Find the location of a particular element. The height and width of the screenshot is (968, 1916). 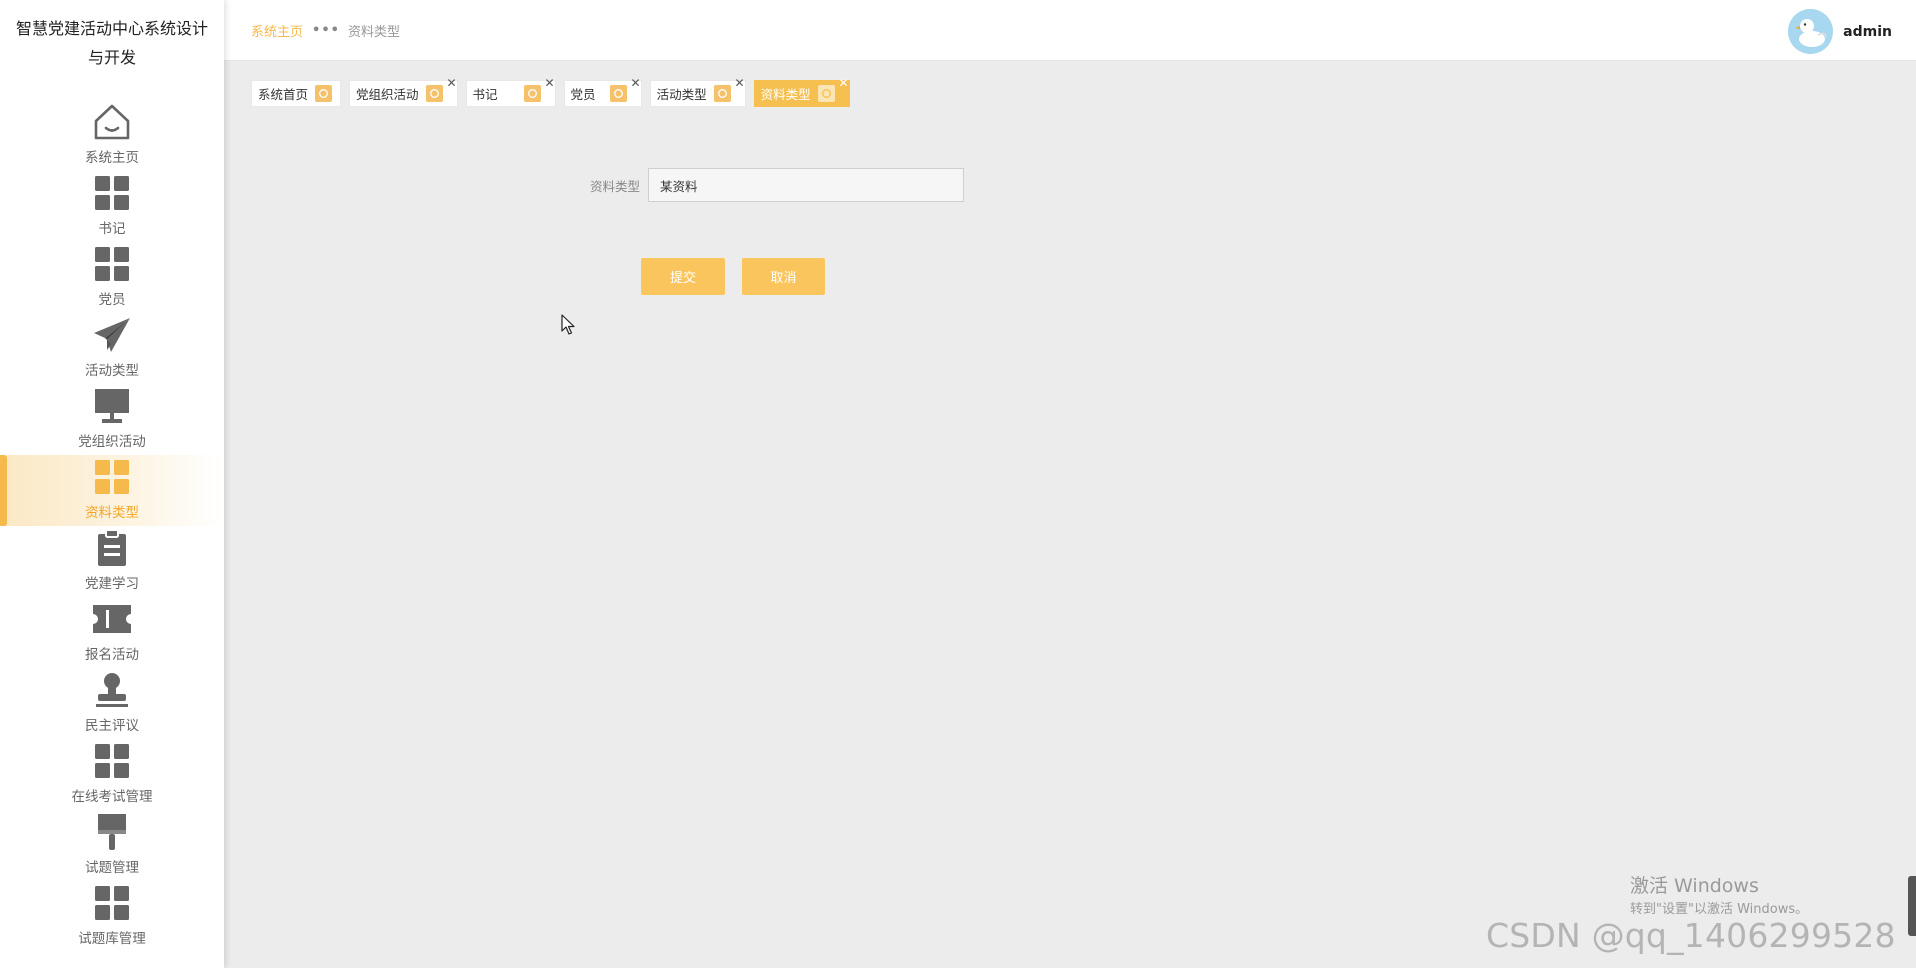

sidebar-item-label: 民主评议 is located at coordinates (112, 726).